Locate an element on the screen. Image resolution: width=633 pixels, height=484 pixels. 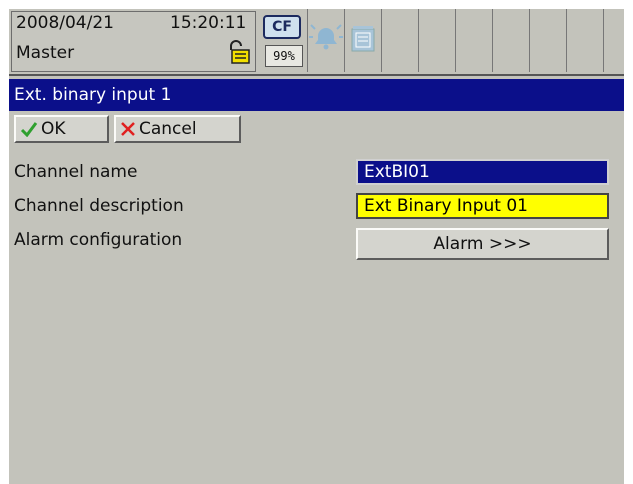
ok-button: OK is located at coordinates (61, 129).